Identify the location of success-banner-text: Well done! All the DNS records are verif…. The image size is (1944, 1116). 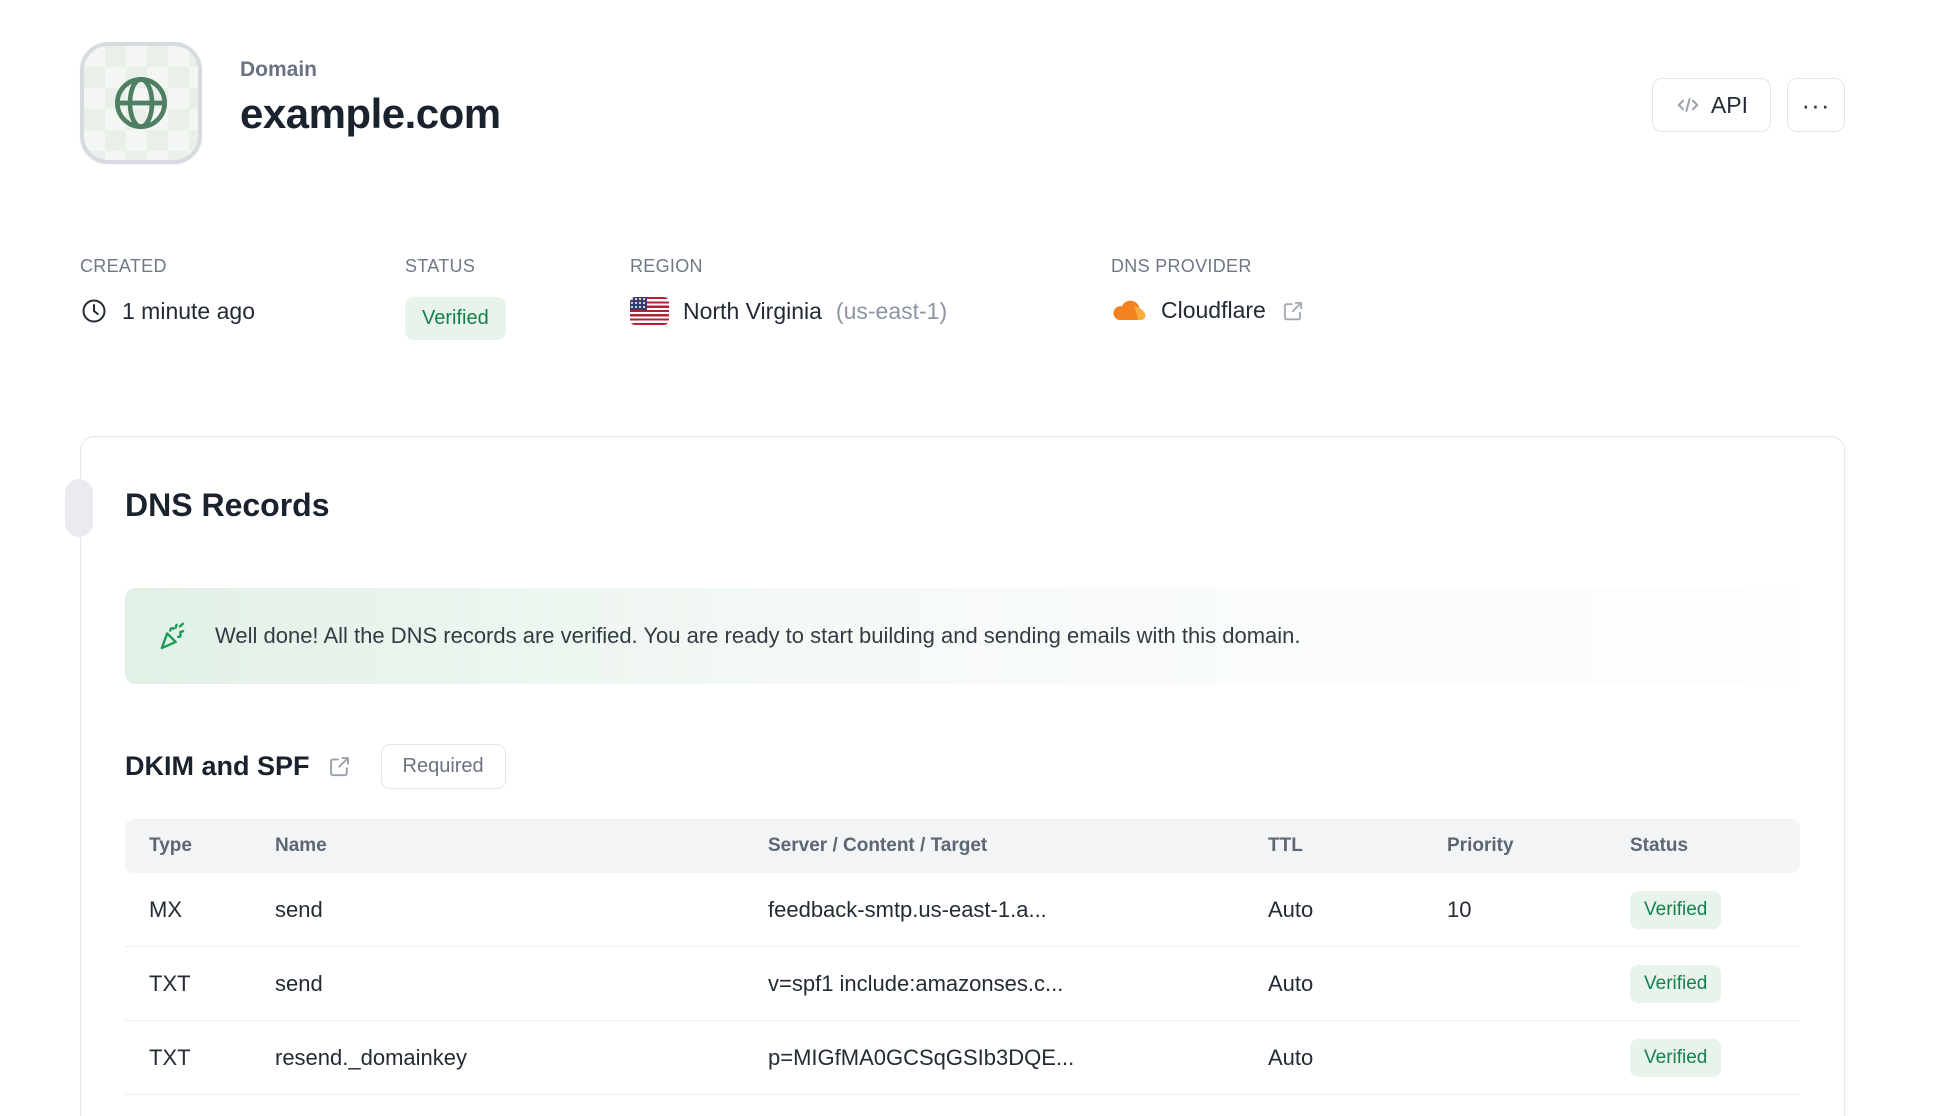
(758, 635).